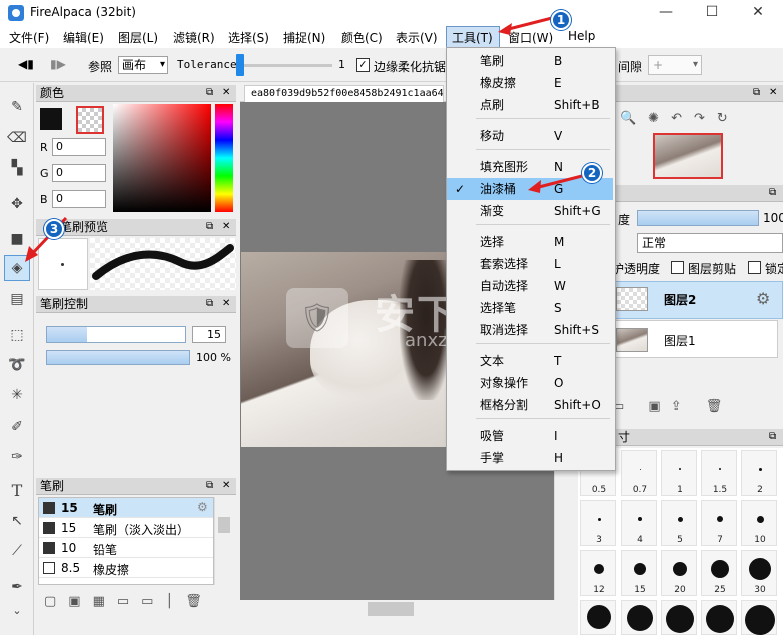 Image resolution: width=783 pixels, height=635 pixels. What do you see at coordinates (534, 186) in the screenshot?
I see `arrow-2-head` at bounding box center [534, 186].